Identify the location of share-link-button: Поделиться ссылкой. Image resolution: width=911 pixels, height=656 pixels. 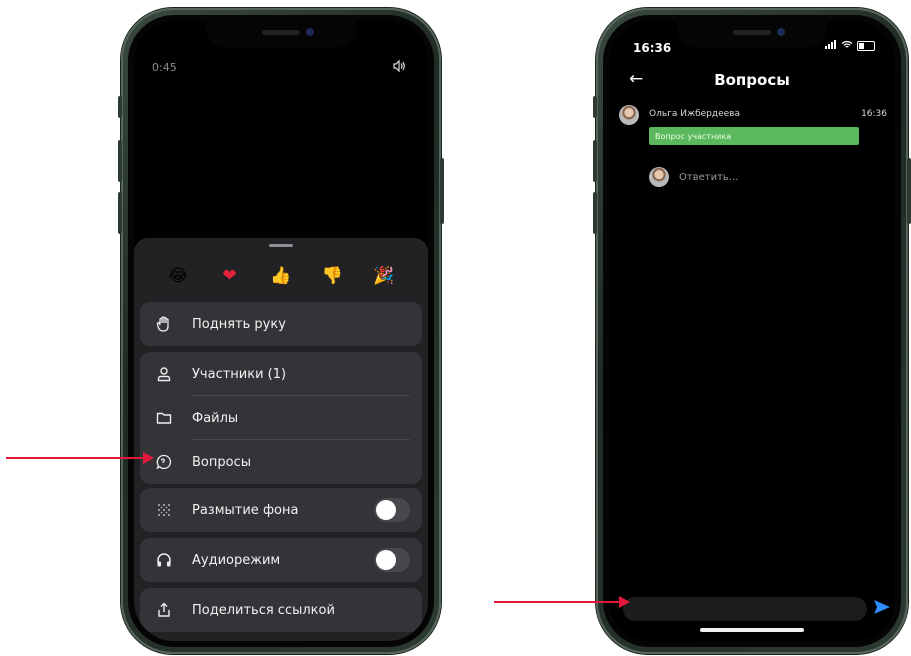
(281, 610).